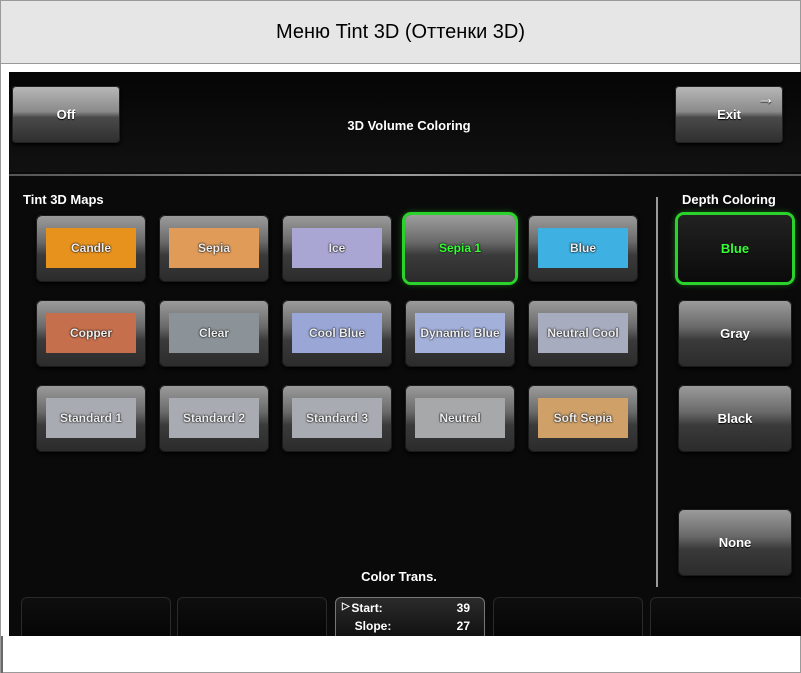 This screenshot has height=673, width=801. I want to click on depth-blue-button: Blue, so click(735, 248).